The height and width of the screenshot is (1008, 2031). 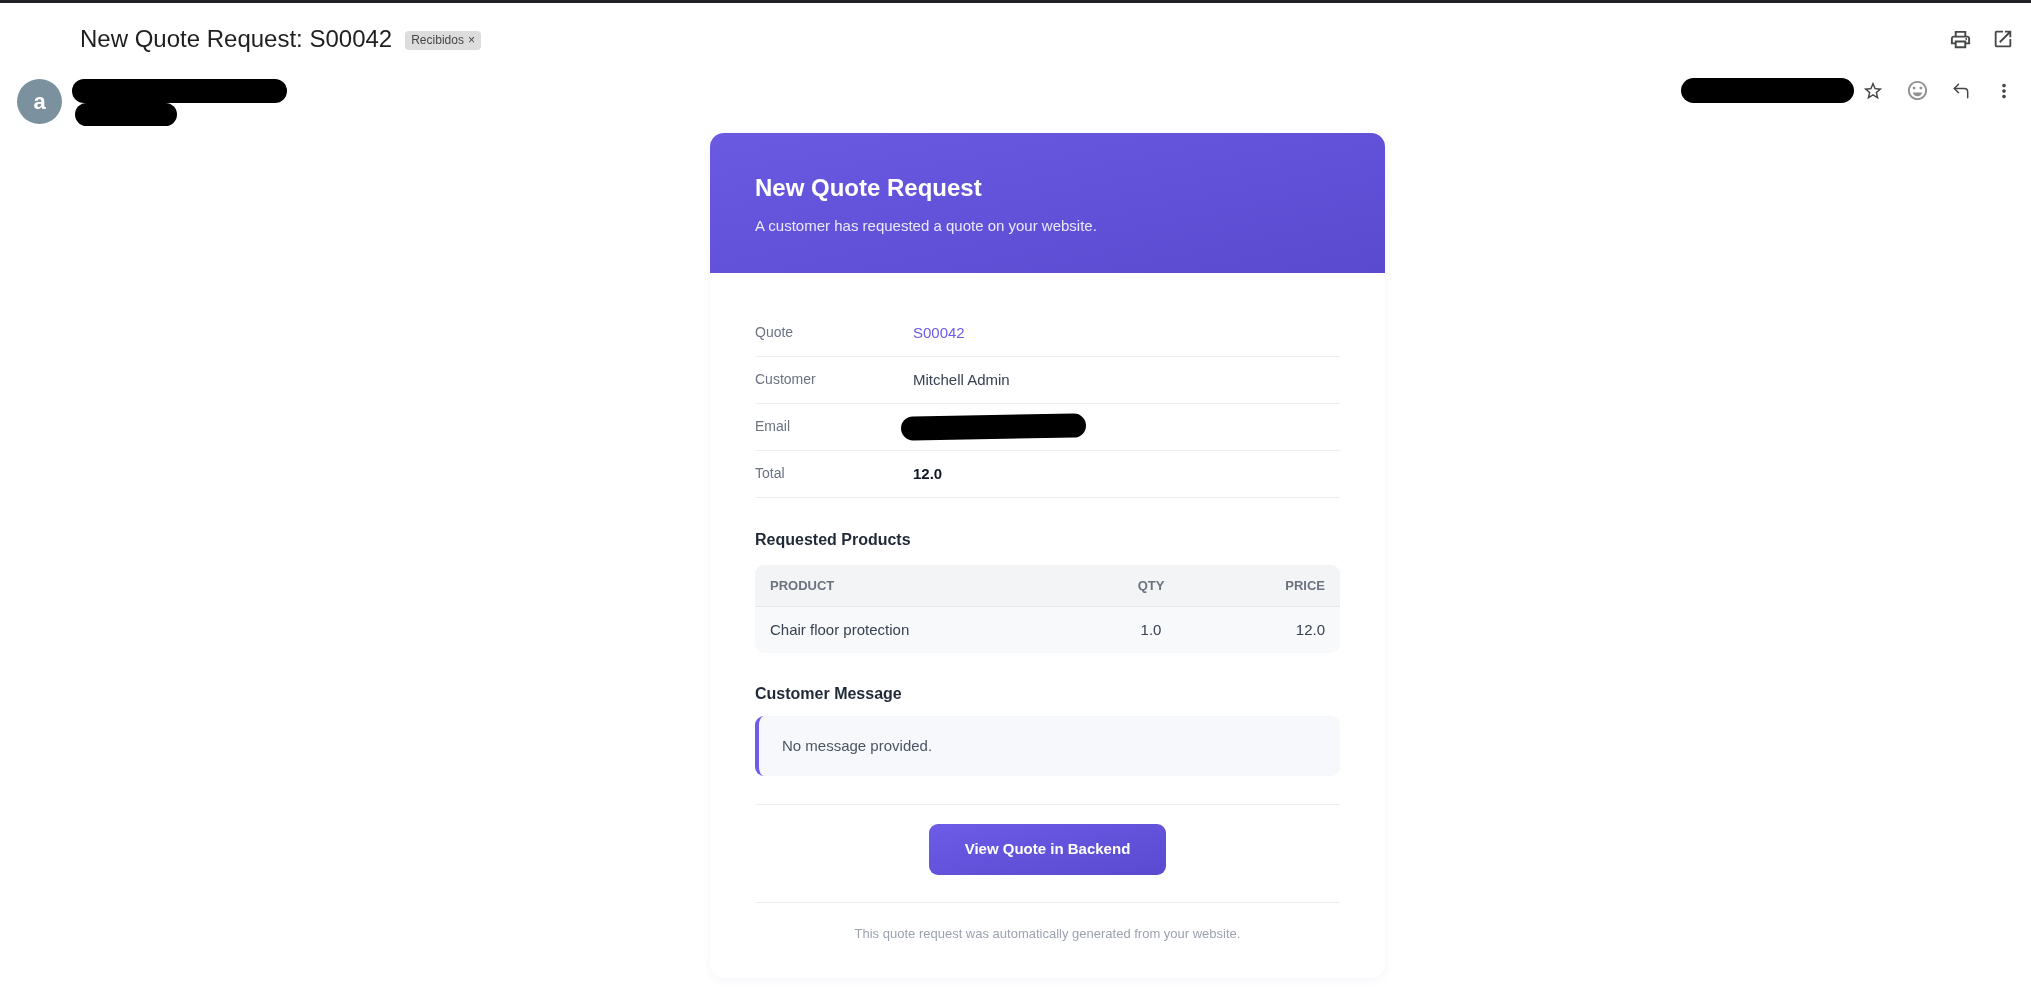 What do you see at coordinates (437, 40) in the screenshot?
I see `label-text: Recibidos` at bounding box center [437, 40].